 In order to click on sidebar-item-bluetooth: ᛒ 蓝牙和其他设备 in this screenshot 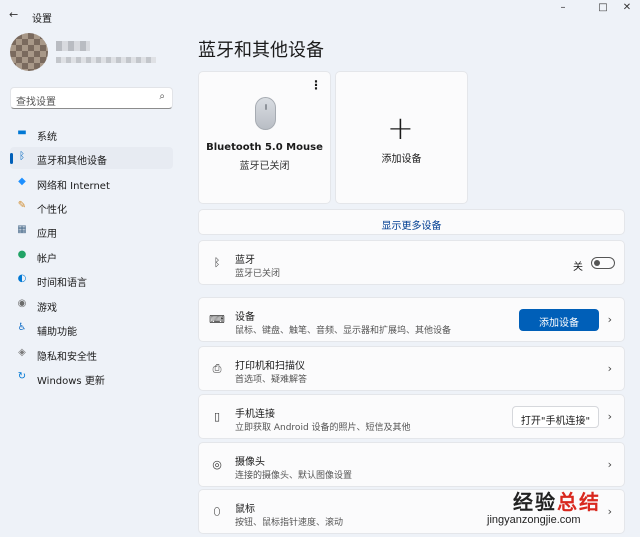, I will do `click(91, 158)`.